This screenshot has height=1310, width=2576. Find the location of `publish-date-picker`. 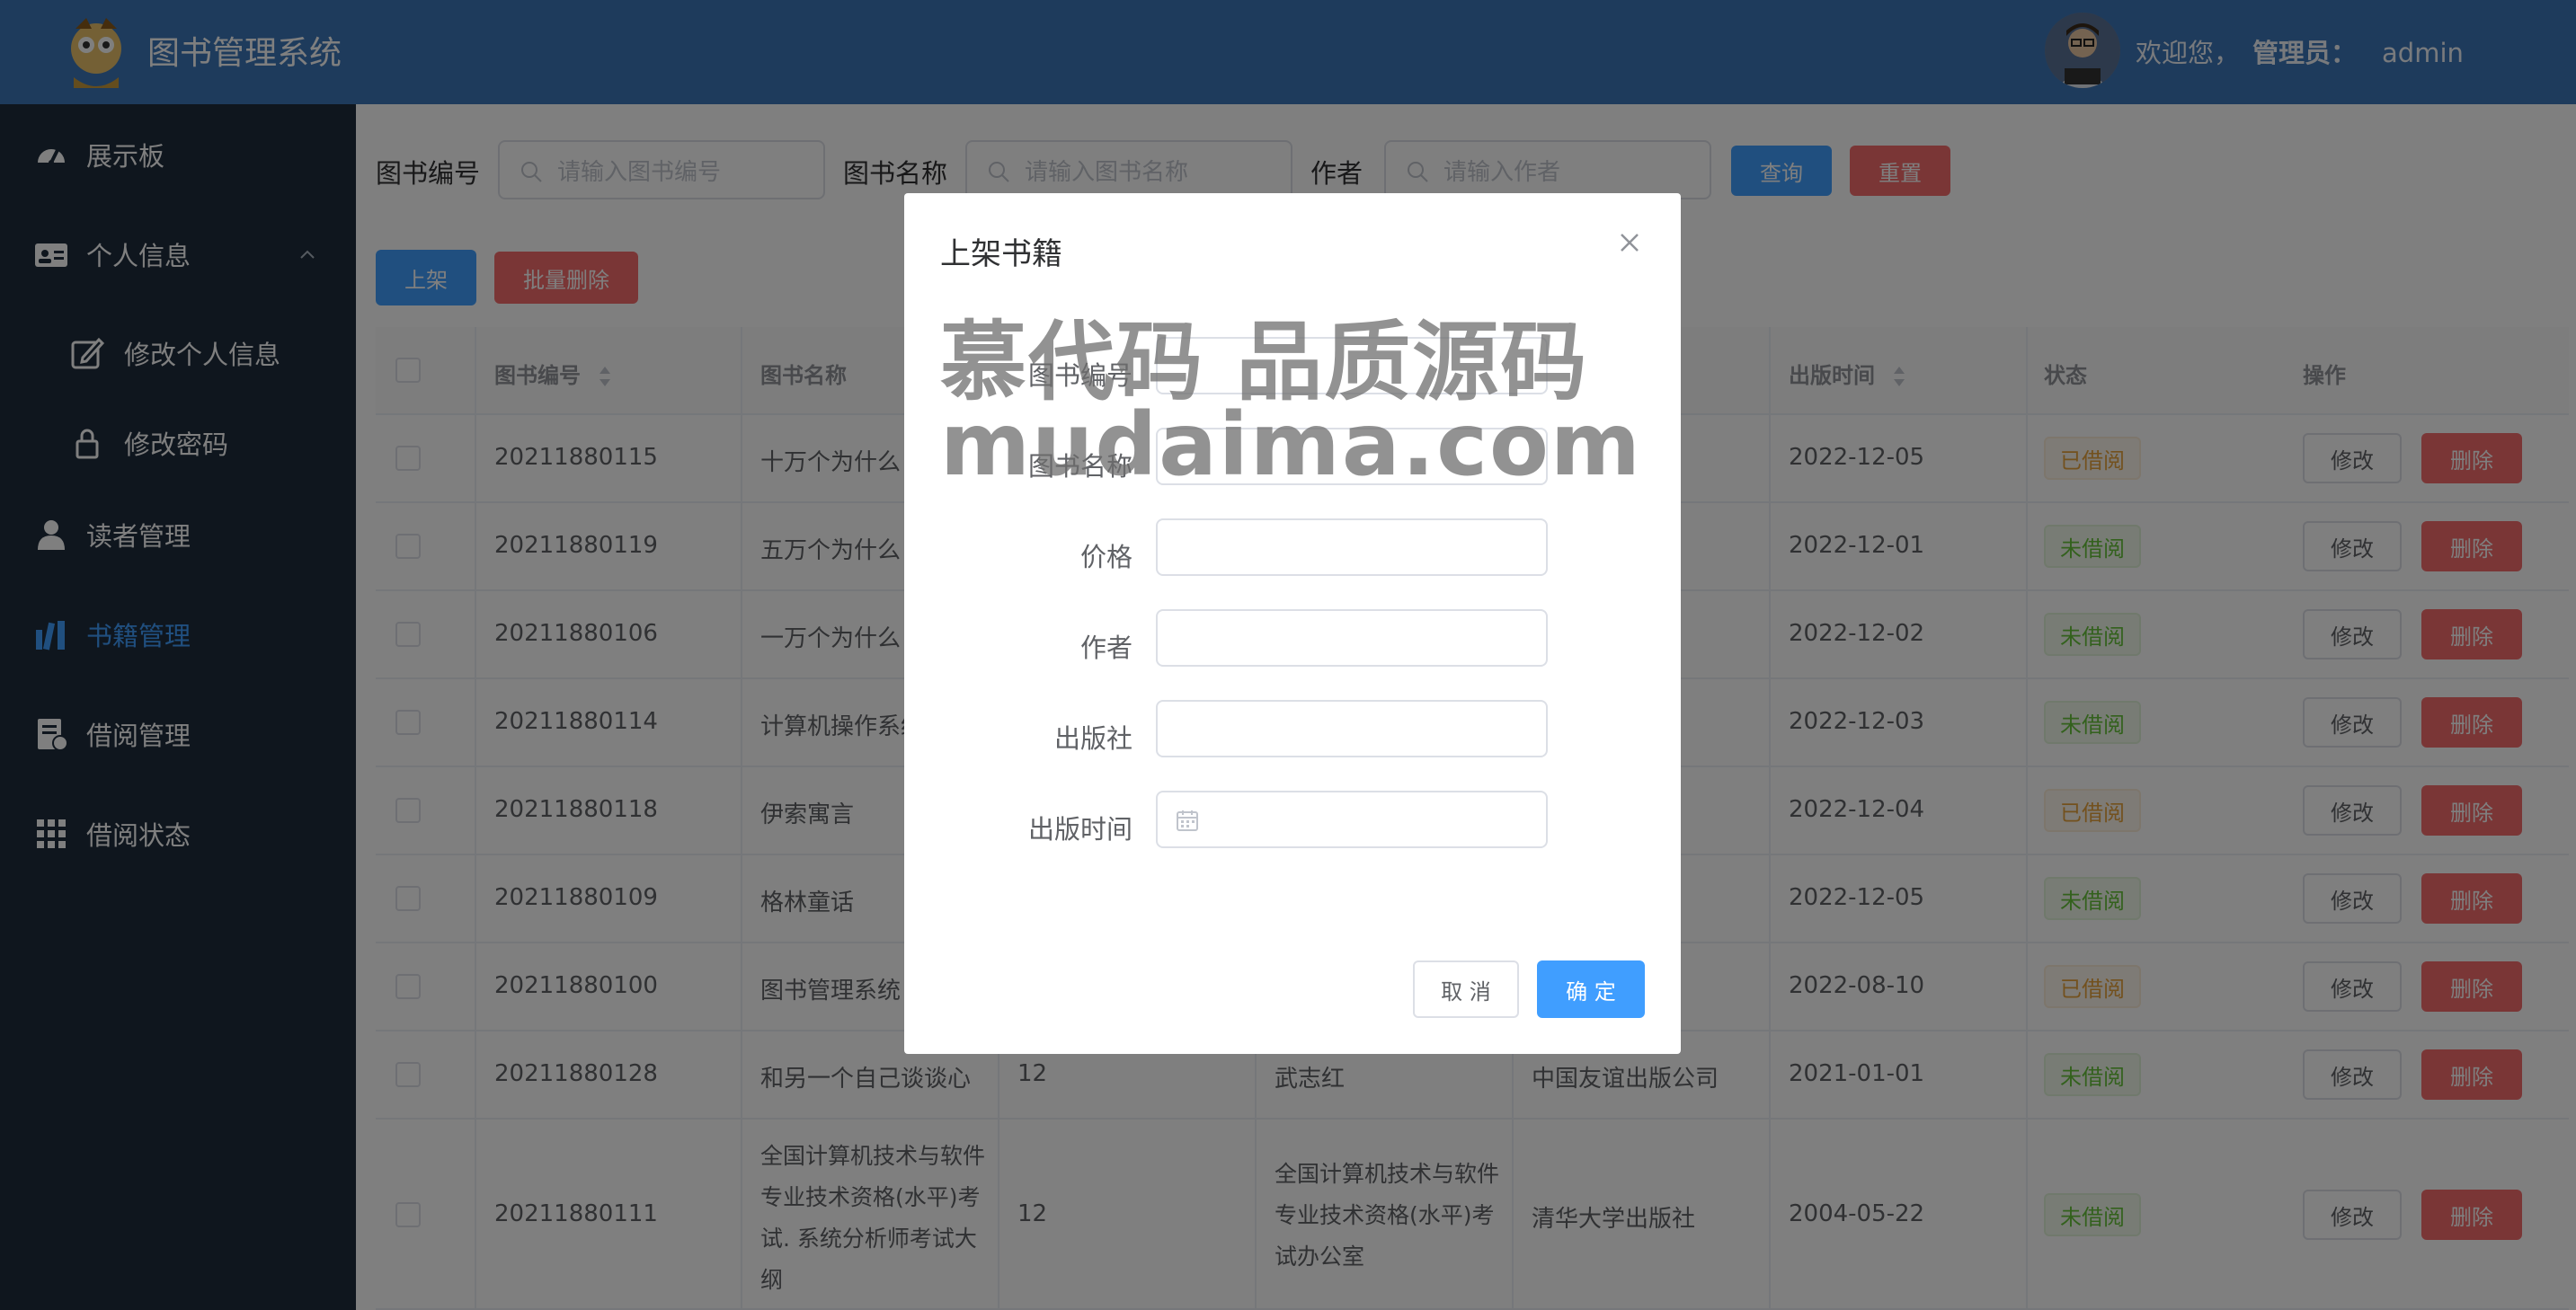

publish-date-picker is located at coordinates (1352, 819).